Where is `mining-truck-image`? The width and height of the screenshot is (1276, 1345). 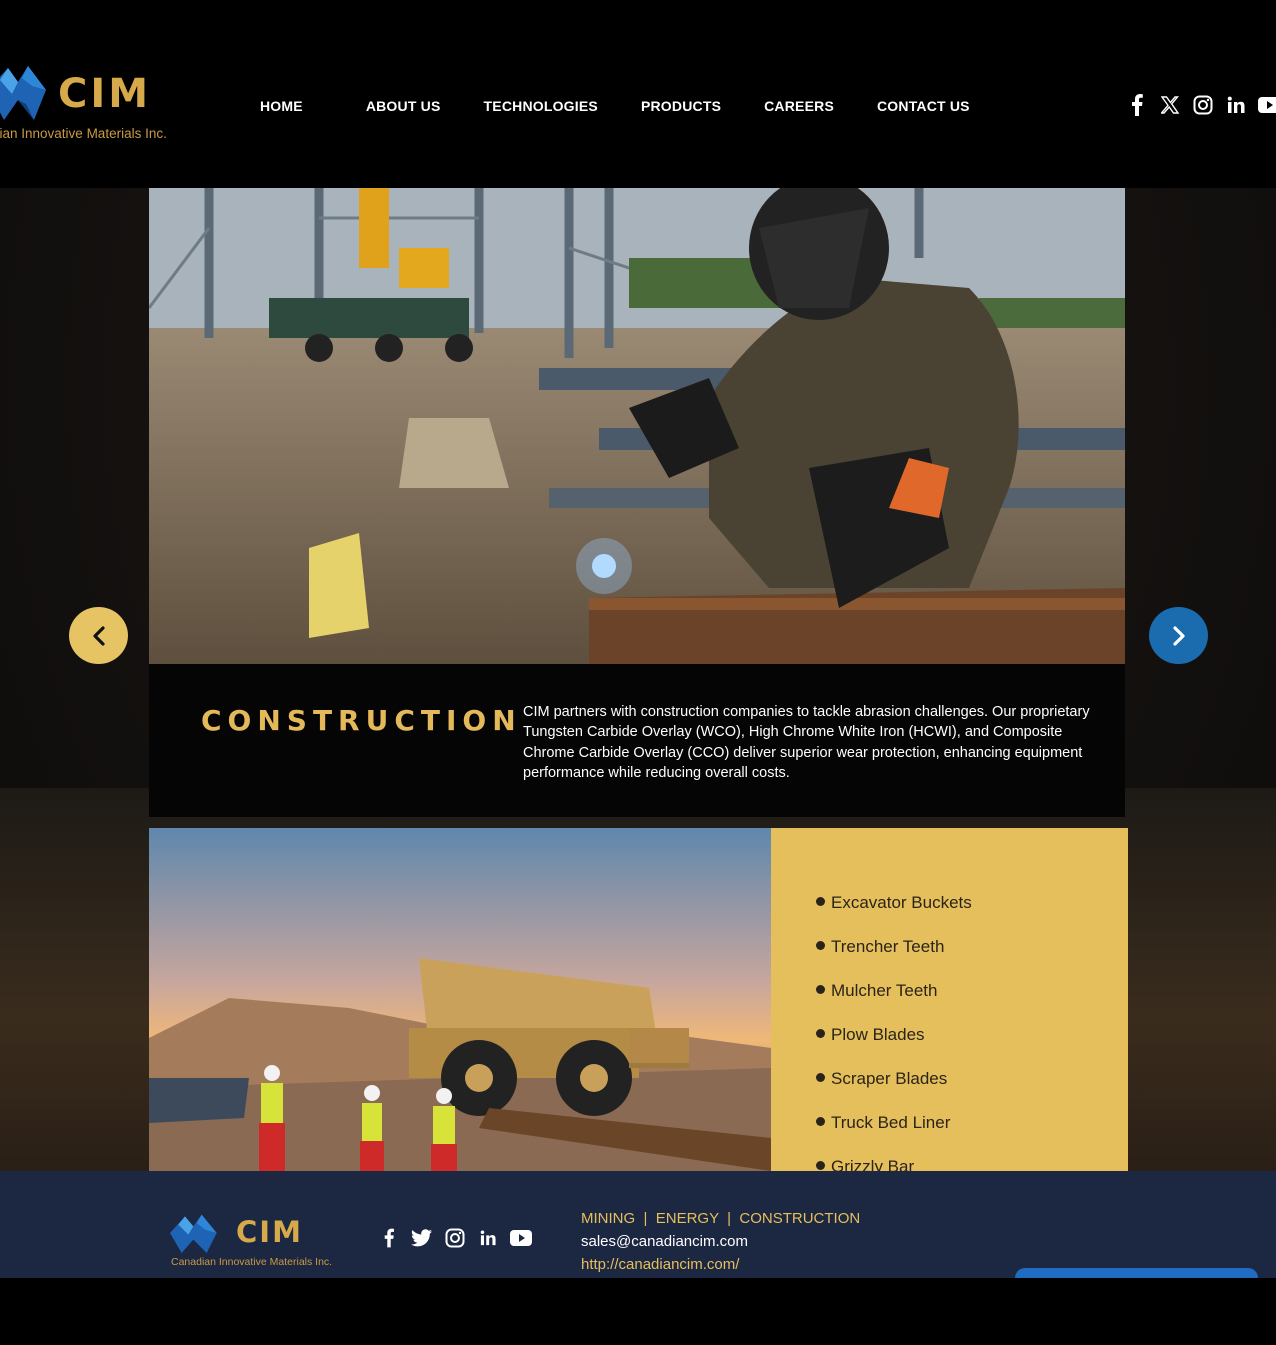 mining-truck-image is located at coordinates (460, 999).